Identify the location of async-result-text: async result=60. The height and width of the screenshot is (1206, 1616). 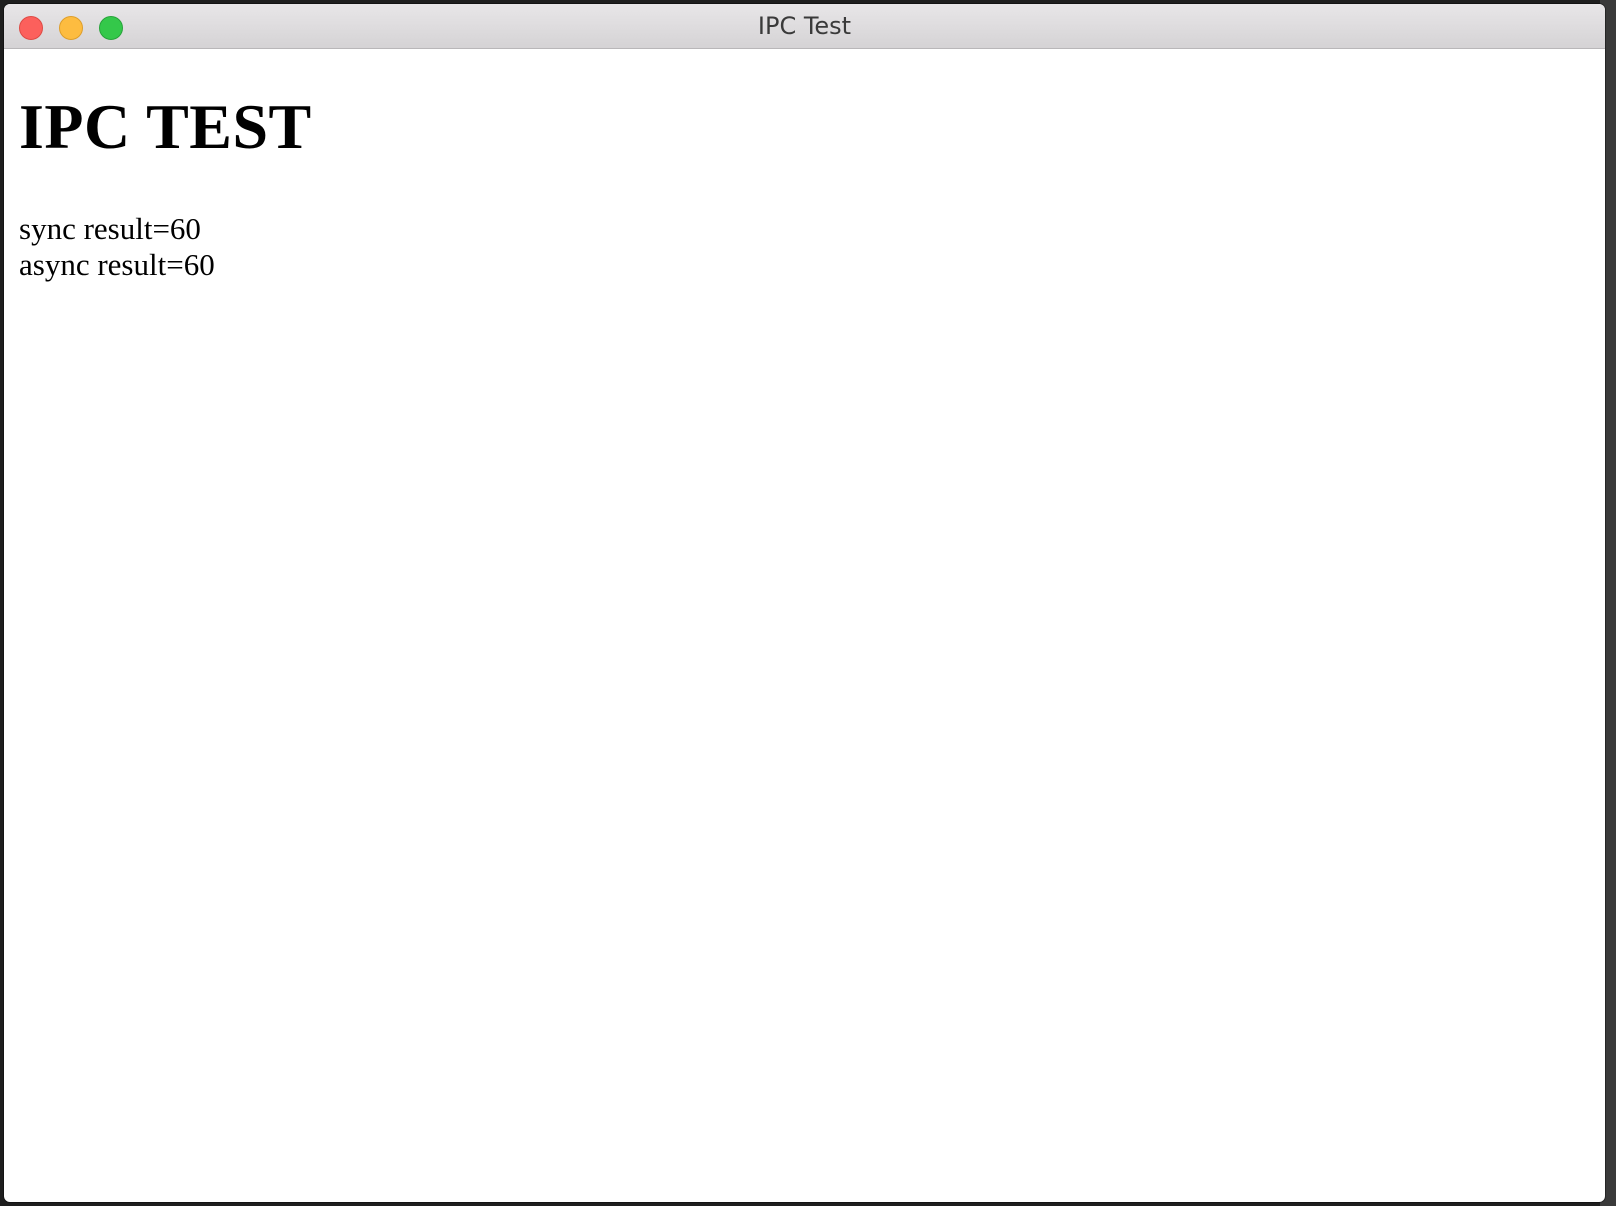
(117, 264).